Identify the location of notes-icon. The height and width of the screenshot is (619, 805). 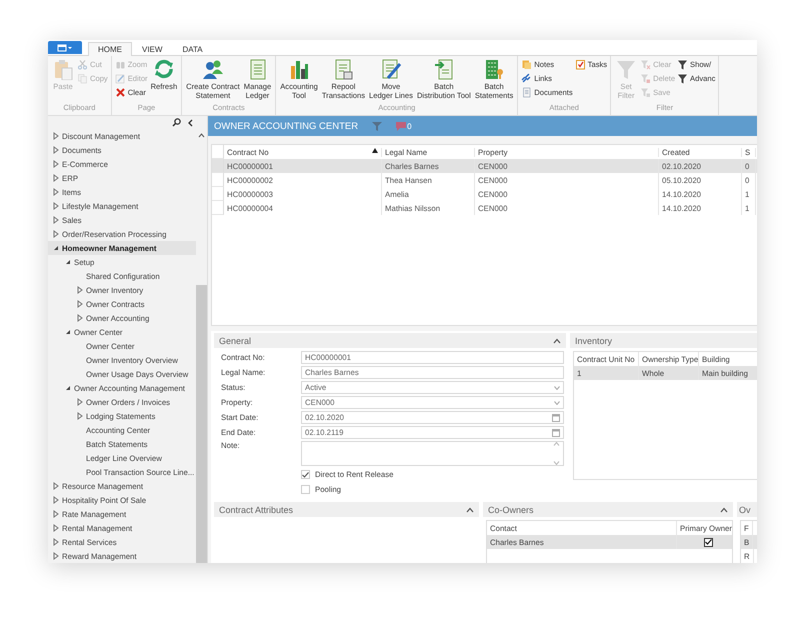
(526, 64).